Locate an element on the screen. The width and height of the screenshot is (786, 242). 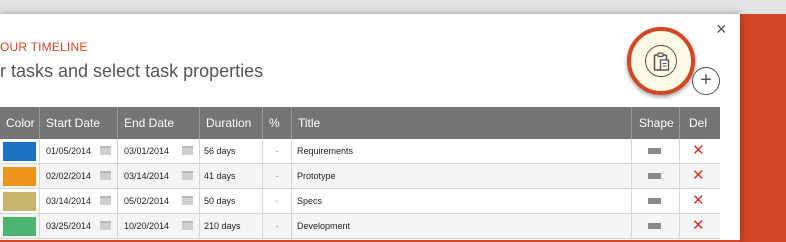
duration: 210 days is located at coordinates (231, 226).